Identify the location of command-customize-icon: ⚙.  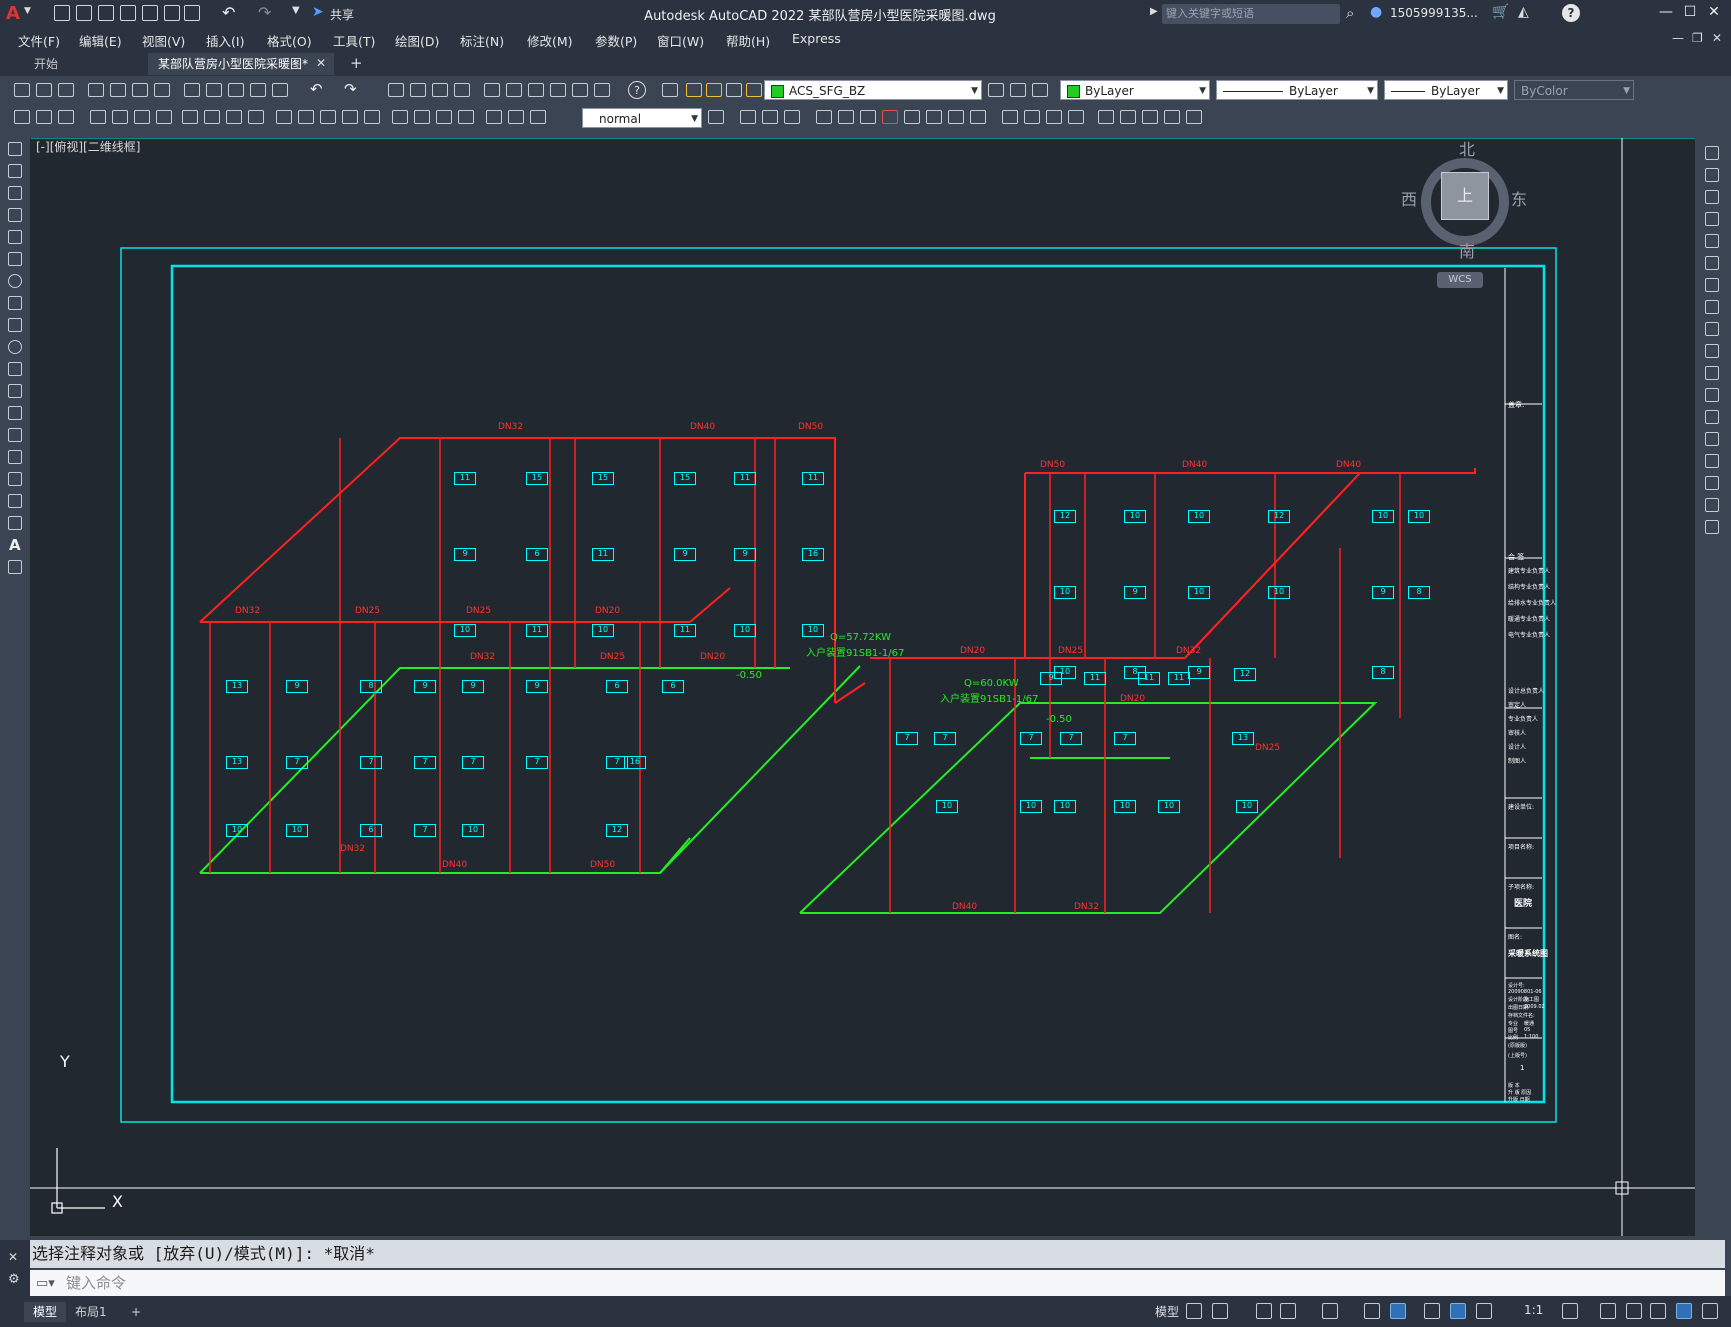
(14, 1279).